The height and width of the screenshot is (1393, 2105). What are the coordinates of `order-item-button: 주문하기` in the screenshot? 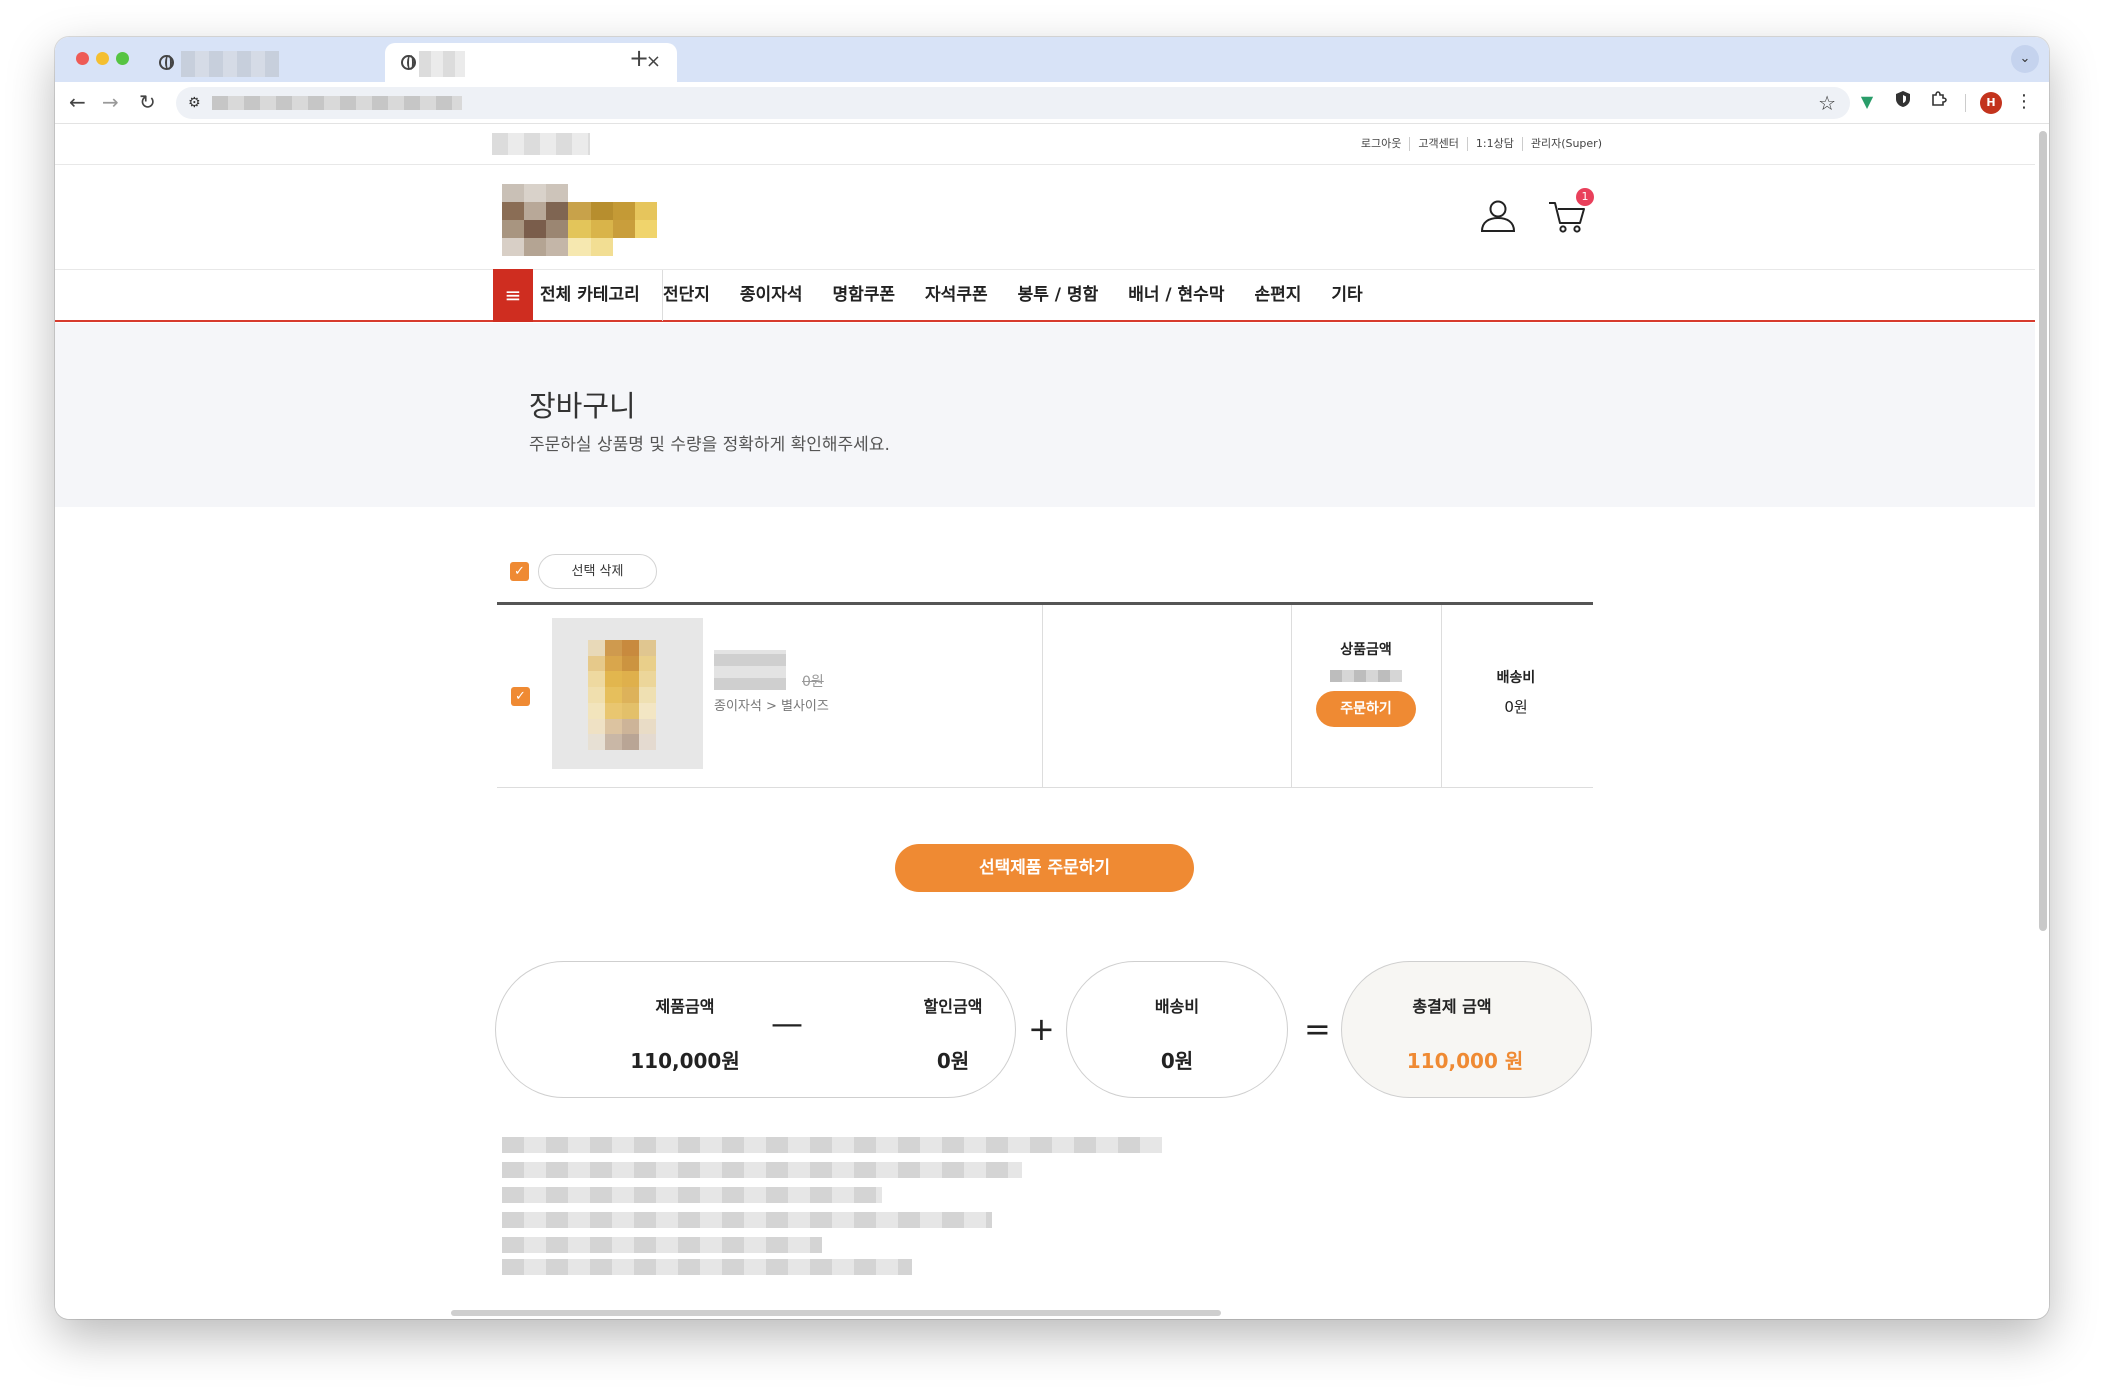 It's located at (1366, 709).